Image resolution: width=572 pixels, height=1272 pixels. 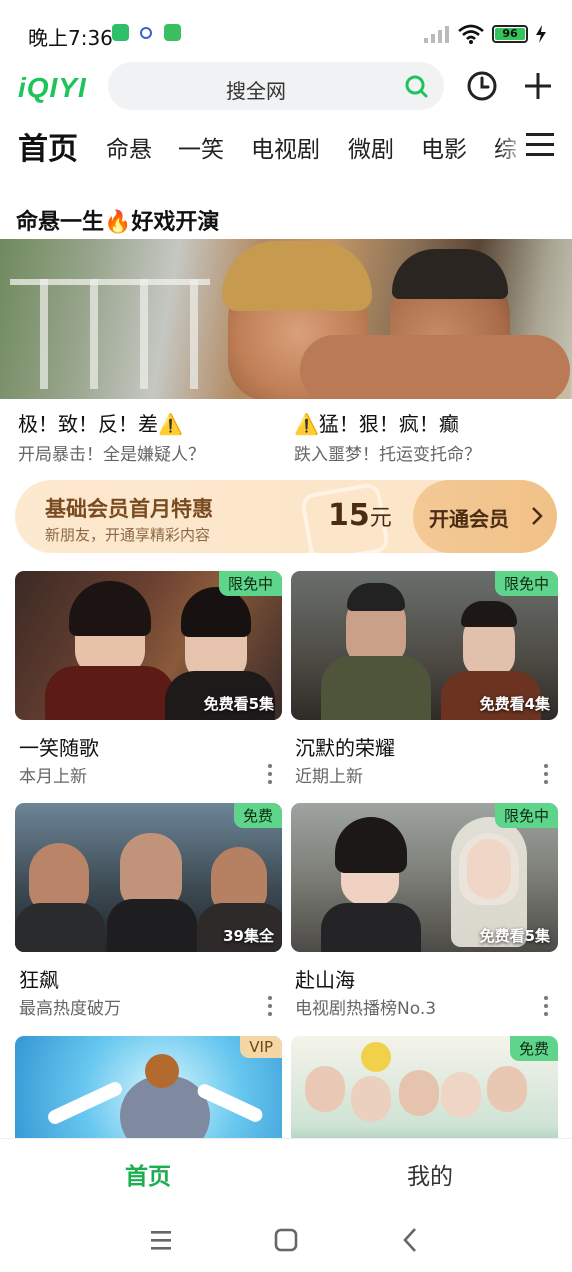 I want to click on top-header: iQIYI 搜全网, so click(x=286, y=87).